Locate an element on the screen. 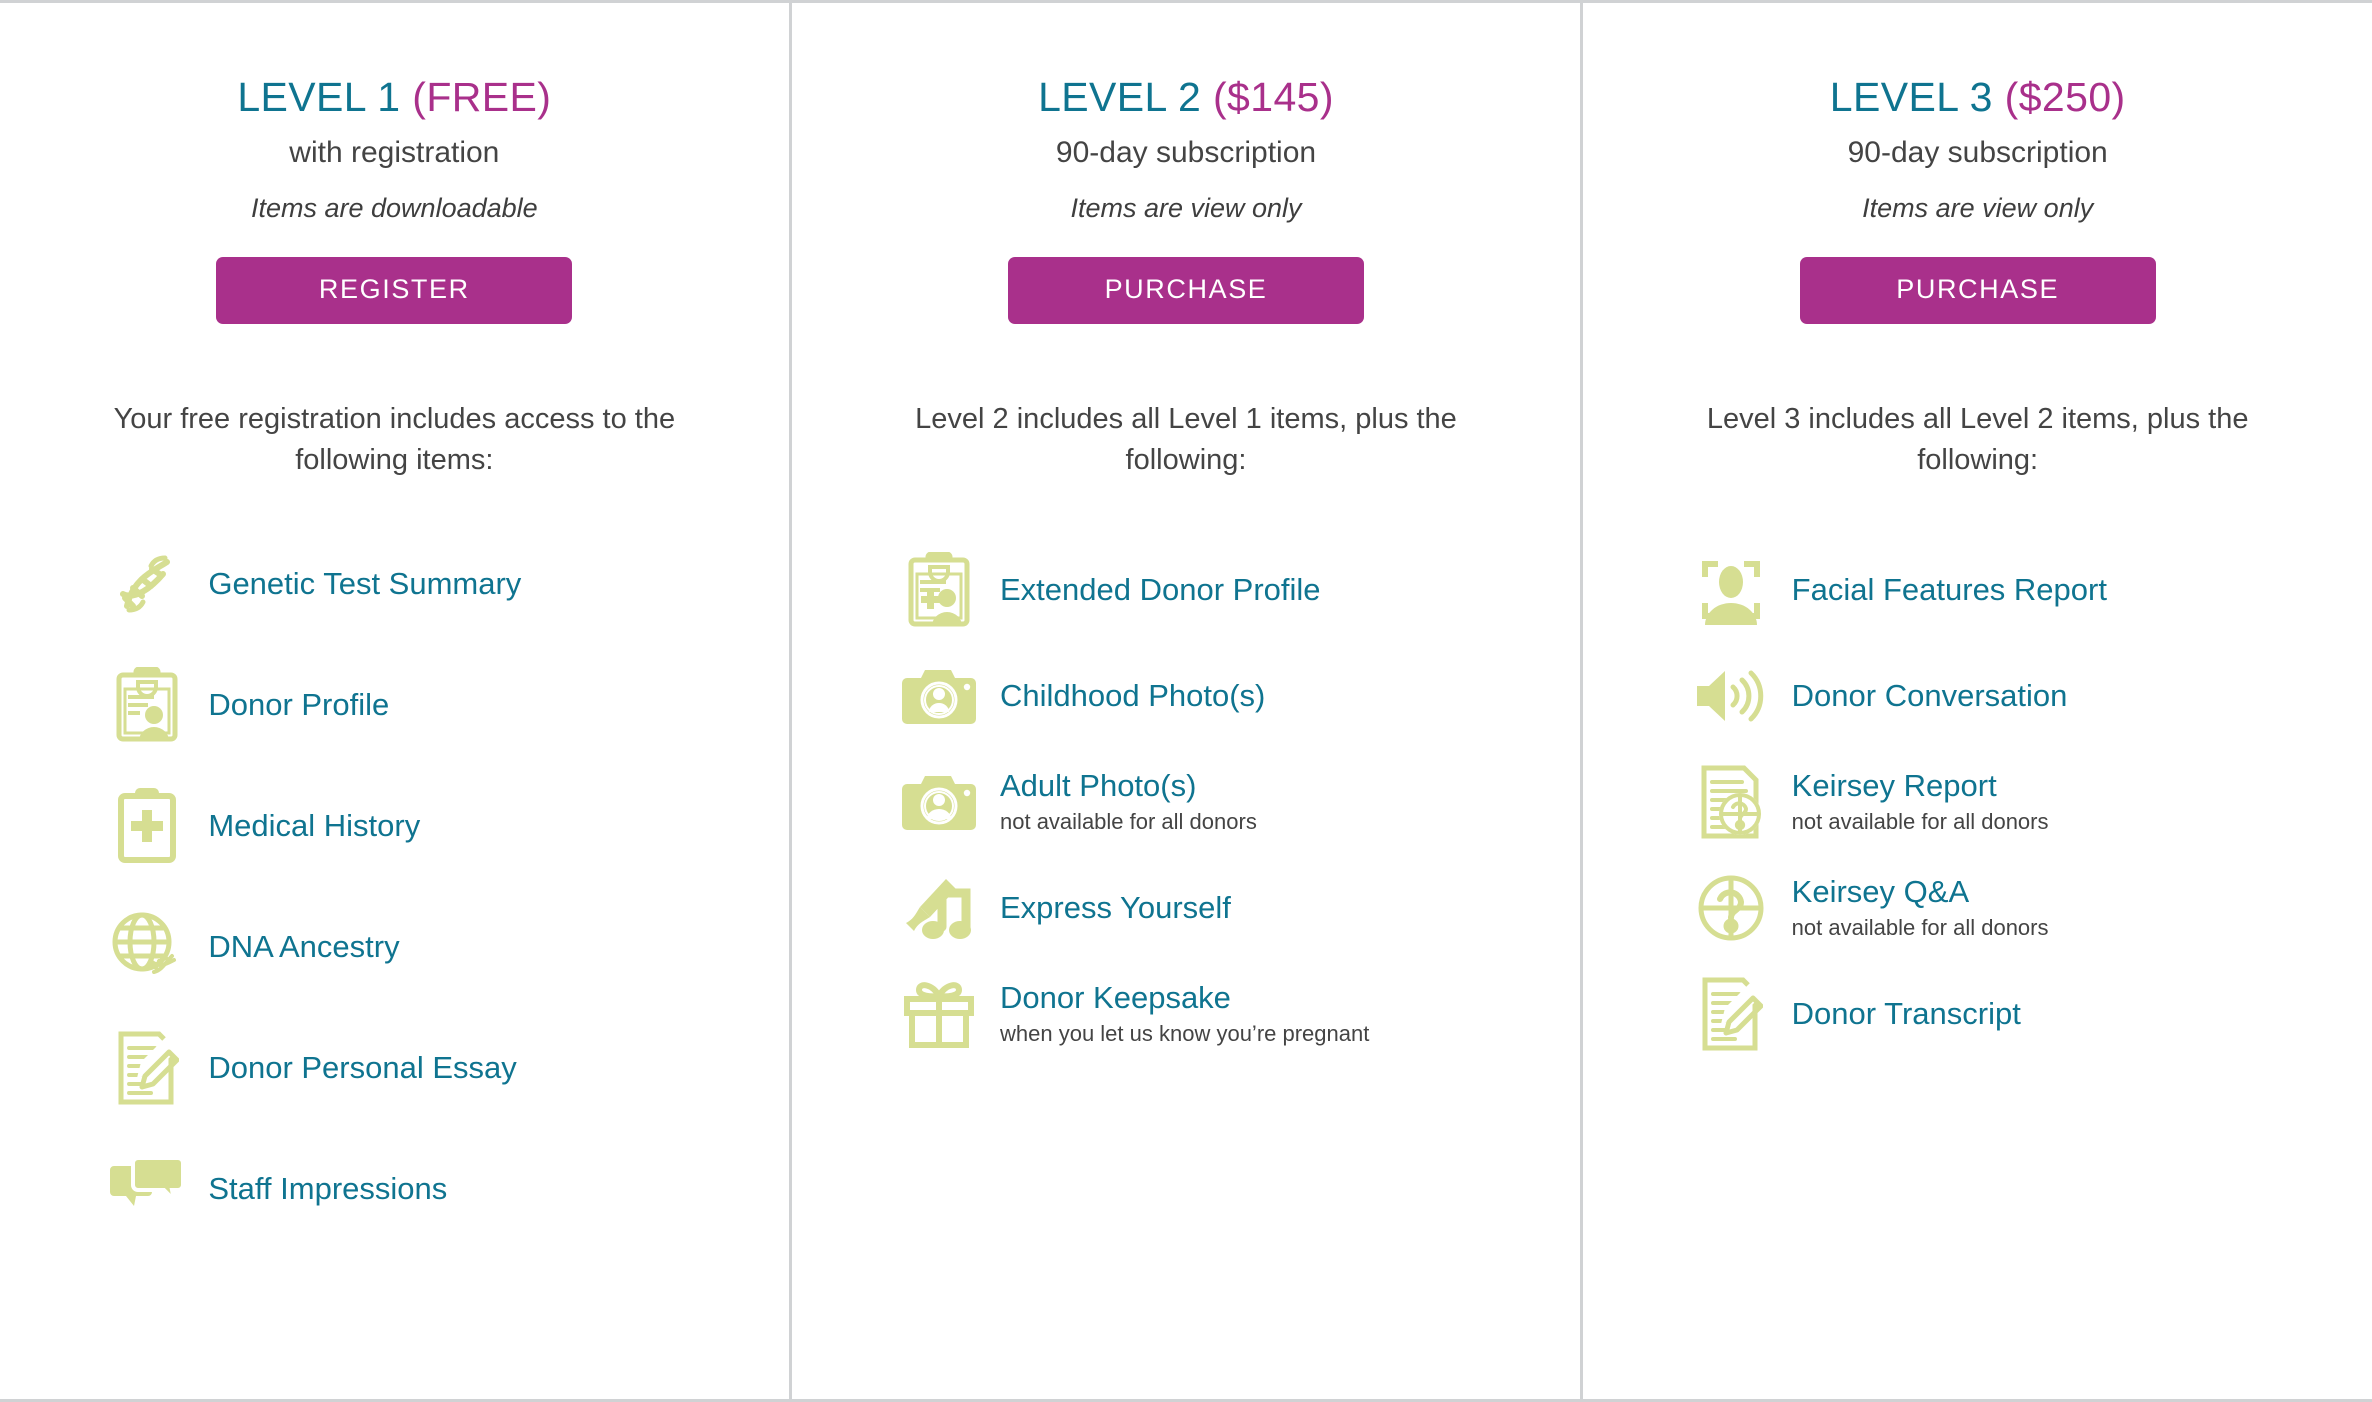  feature-link: Donor Transcript is located at coordinates (1906, 1014).